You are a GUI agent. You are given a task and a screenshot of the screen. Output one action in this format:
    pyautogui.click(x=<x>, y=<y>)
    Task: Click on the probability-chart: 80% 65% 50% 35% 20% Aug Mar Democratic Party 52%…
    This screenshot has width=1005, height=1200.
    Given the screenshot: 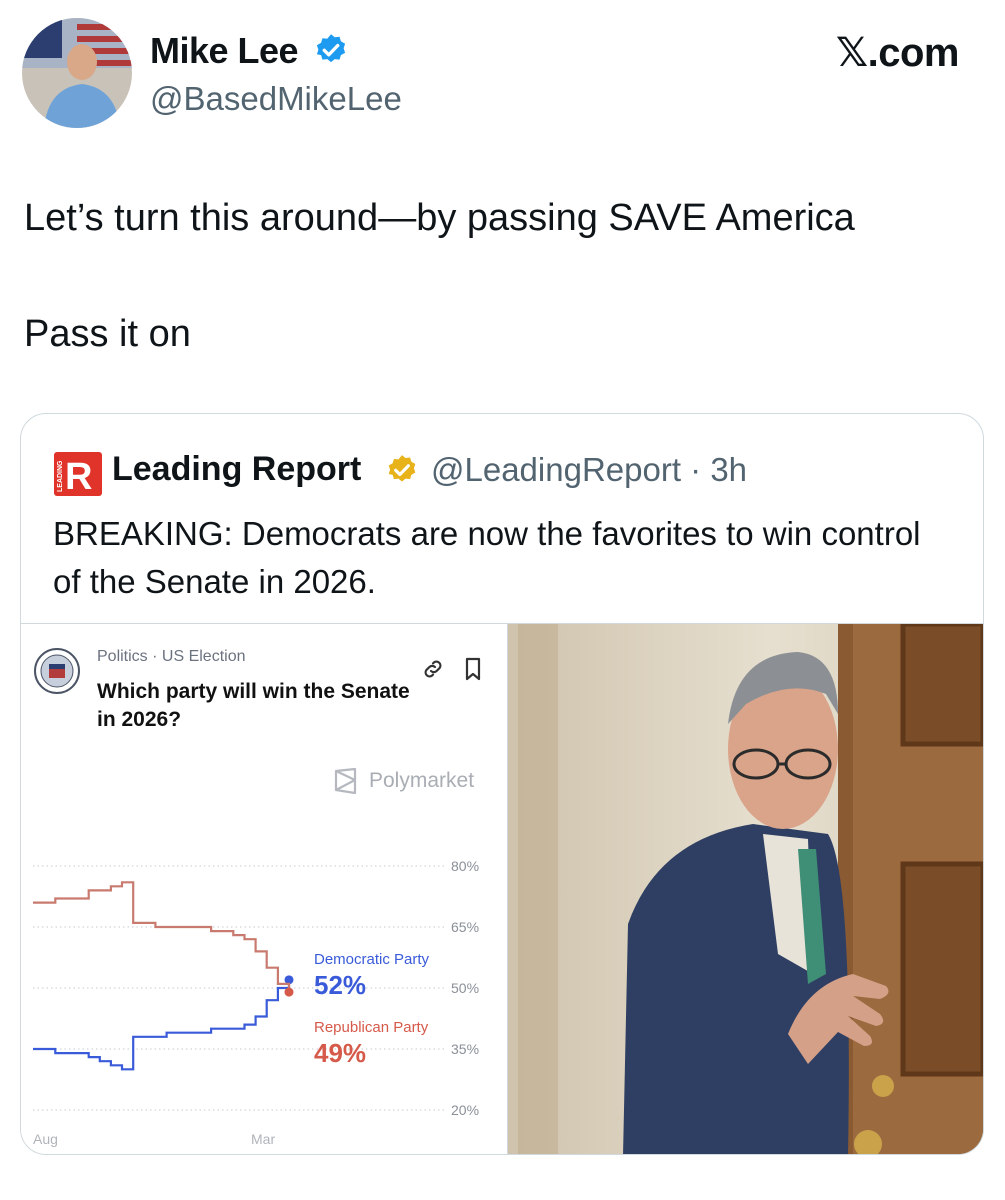 What is the action you would take?
    pyautogui.click(x=264, y=999)
    